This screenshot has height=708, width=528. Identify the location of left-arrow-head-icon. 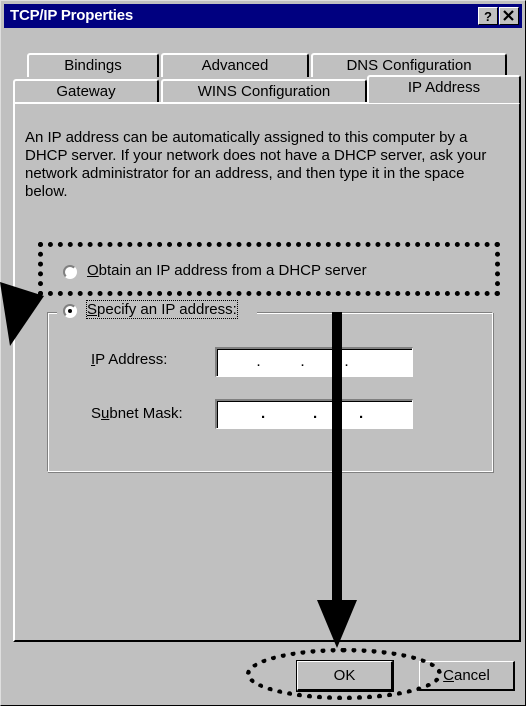
(22, 314).